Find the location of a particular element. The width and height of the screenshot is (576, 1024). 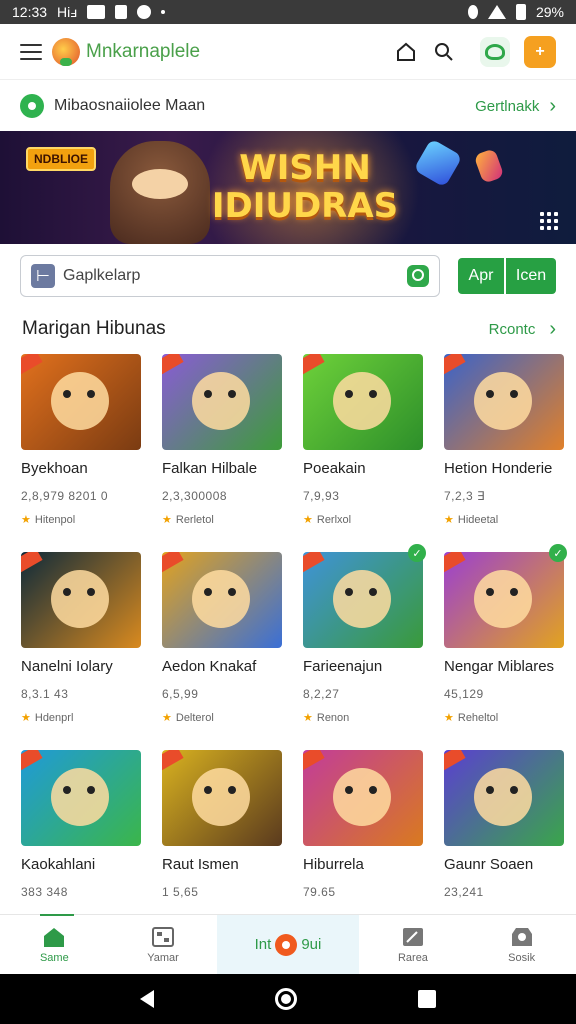

game-title: Falkan Hilbale is located at coordinates (210, 468).